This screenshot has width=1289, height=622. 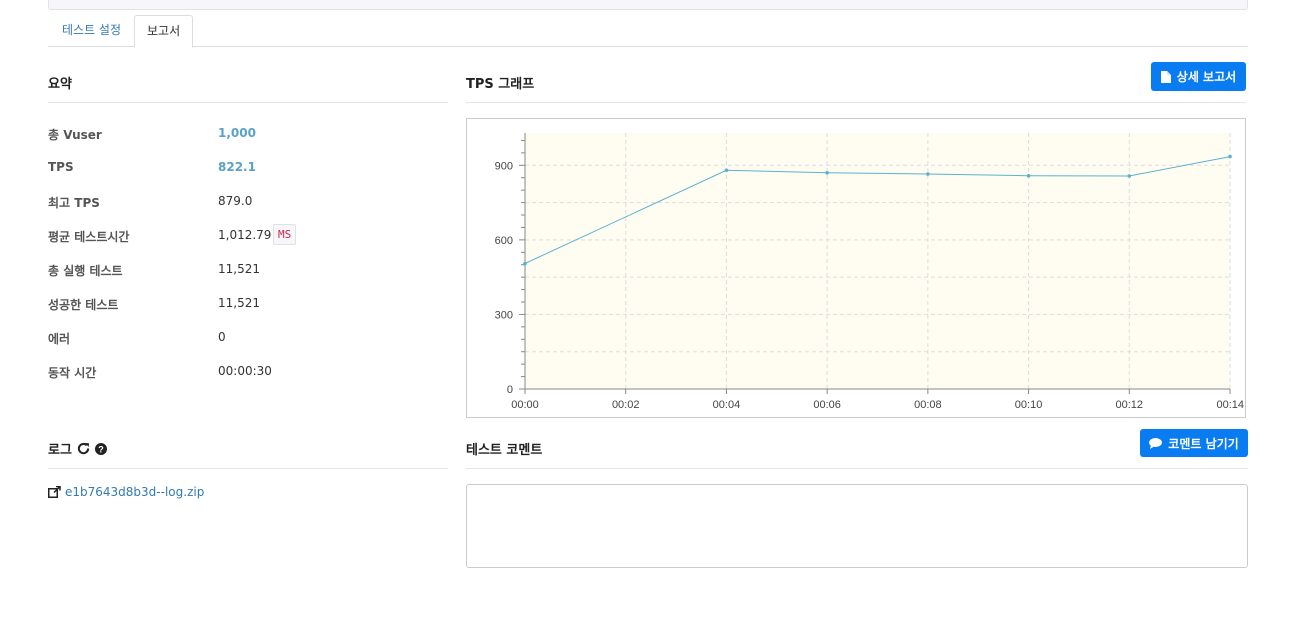 I want to click on tab-test-settings: 테스트 설정, so click(x=91, y=31).